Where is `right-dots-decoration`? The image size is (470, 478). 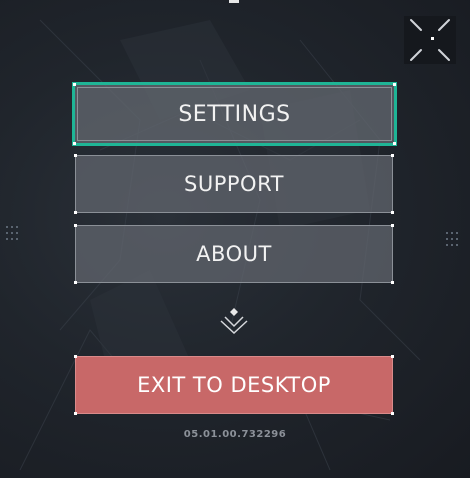 right-dots-decoration is located at coordinates (453, 241).